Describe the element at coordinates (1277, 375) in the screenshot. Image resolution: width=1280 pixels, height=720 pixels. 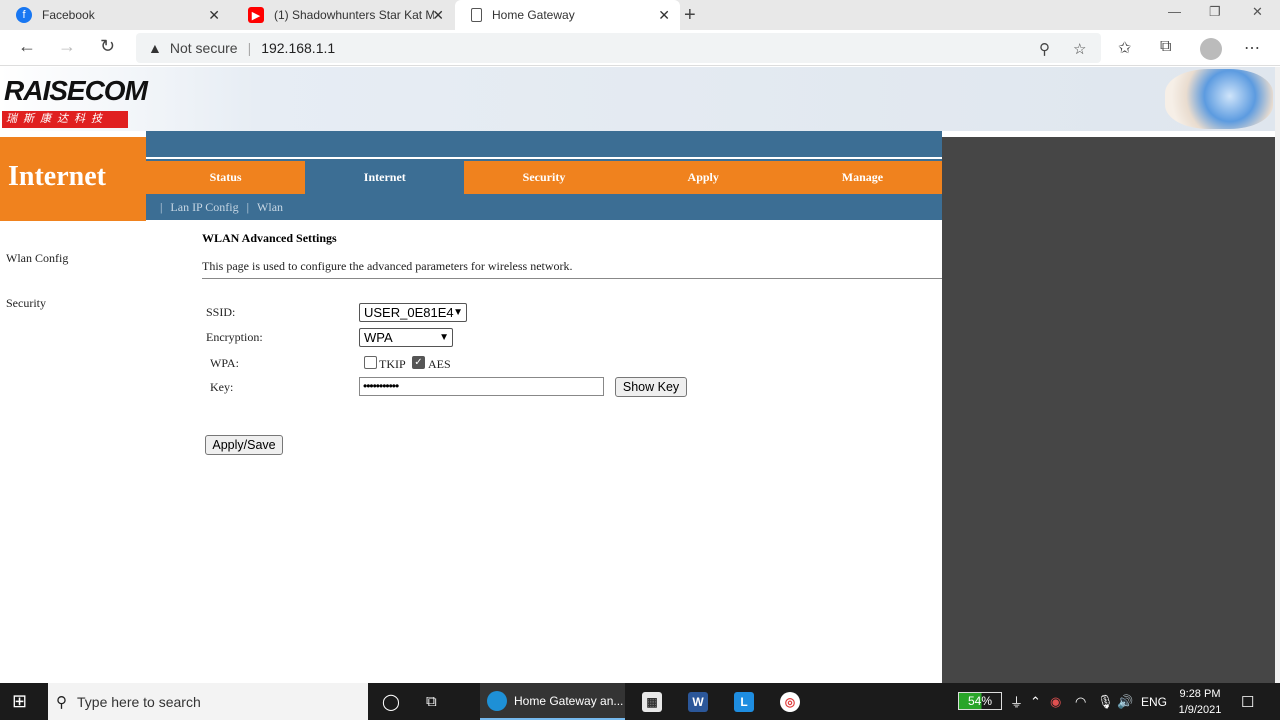
I see `scrollbar` at that location.